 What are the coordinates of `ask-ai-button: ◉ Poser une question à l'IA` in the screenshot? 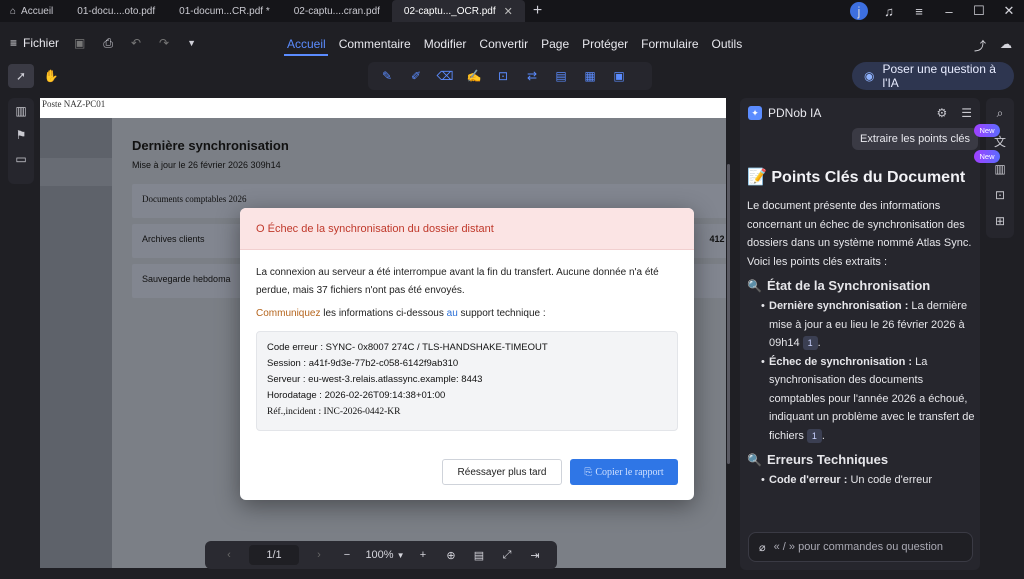 It's located at (933, 76).